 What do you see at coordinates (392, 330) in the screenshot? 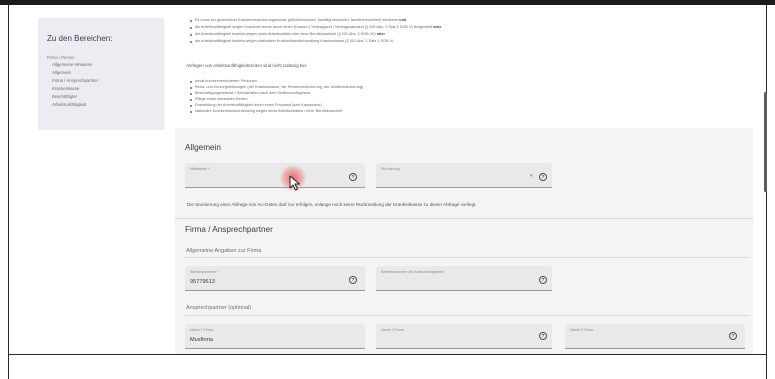
I see `name2-label: Name 2 Firma` at bounding box center [392, 330].